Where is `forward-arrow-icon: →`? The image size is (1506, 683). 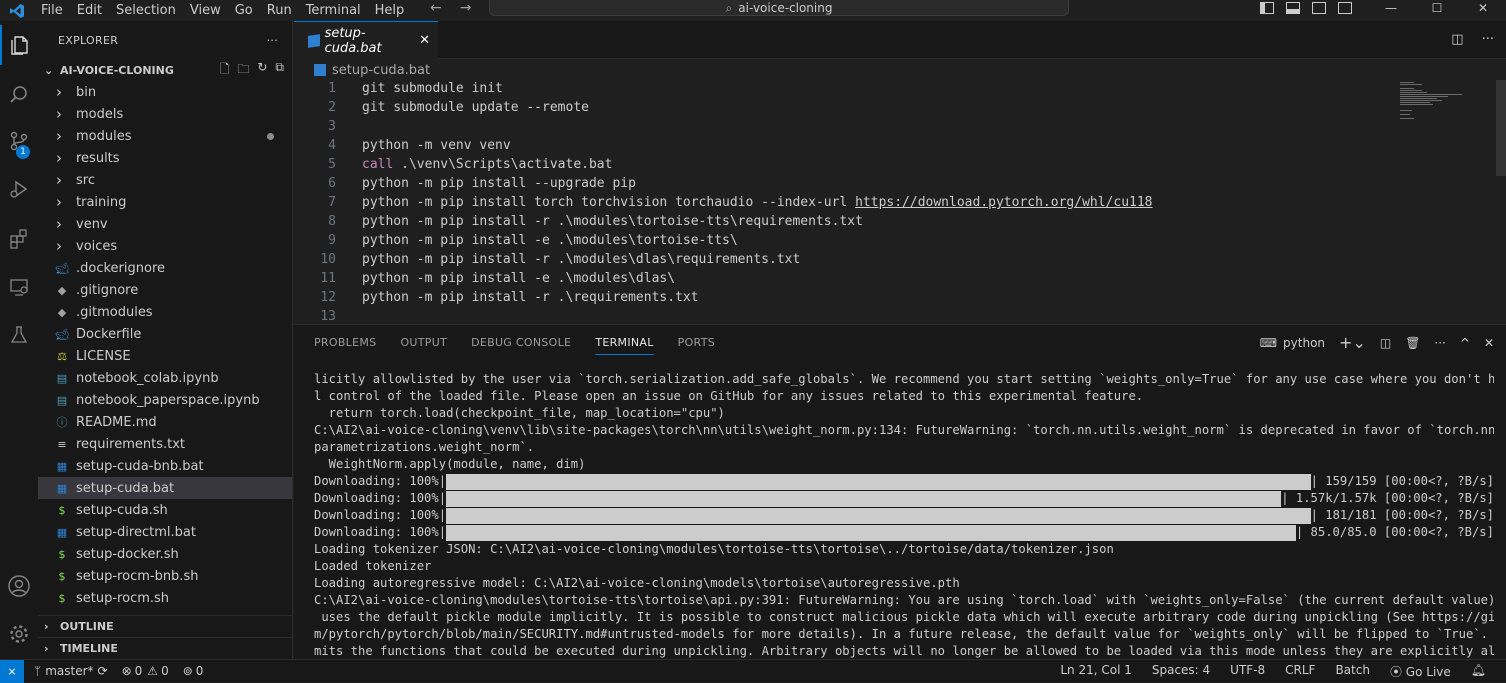 forward-arrow-icon: → is located at coordinates (466, 8).